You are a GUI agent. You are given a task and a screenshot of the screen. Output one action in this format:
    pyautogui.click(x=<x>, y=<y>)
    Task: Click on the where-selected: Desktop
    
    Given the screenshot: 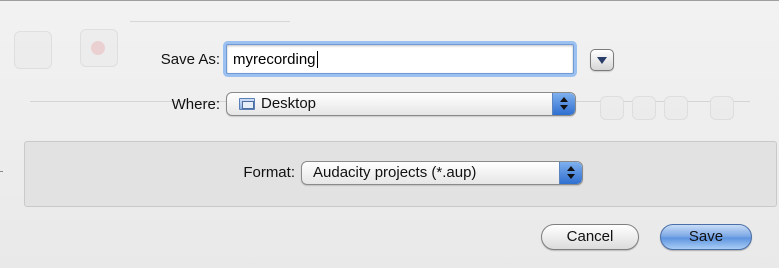 What is the action you would take?
    pyautogui.click(x=289, y=103)
    